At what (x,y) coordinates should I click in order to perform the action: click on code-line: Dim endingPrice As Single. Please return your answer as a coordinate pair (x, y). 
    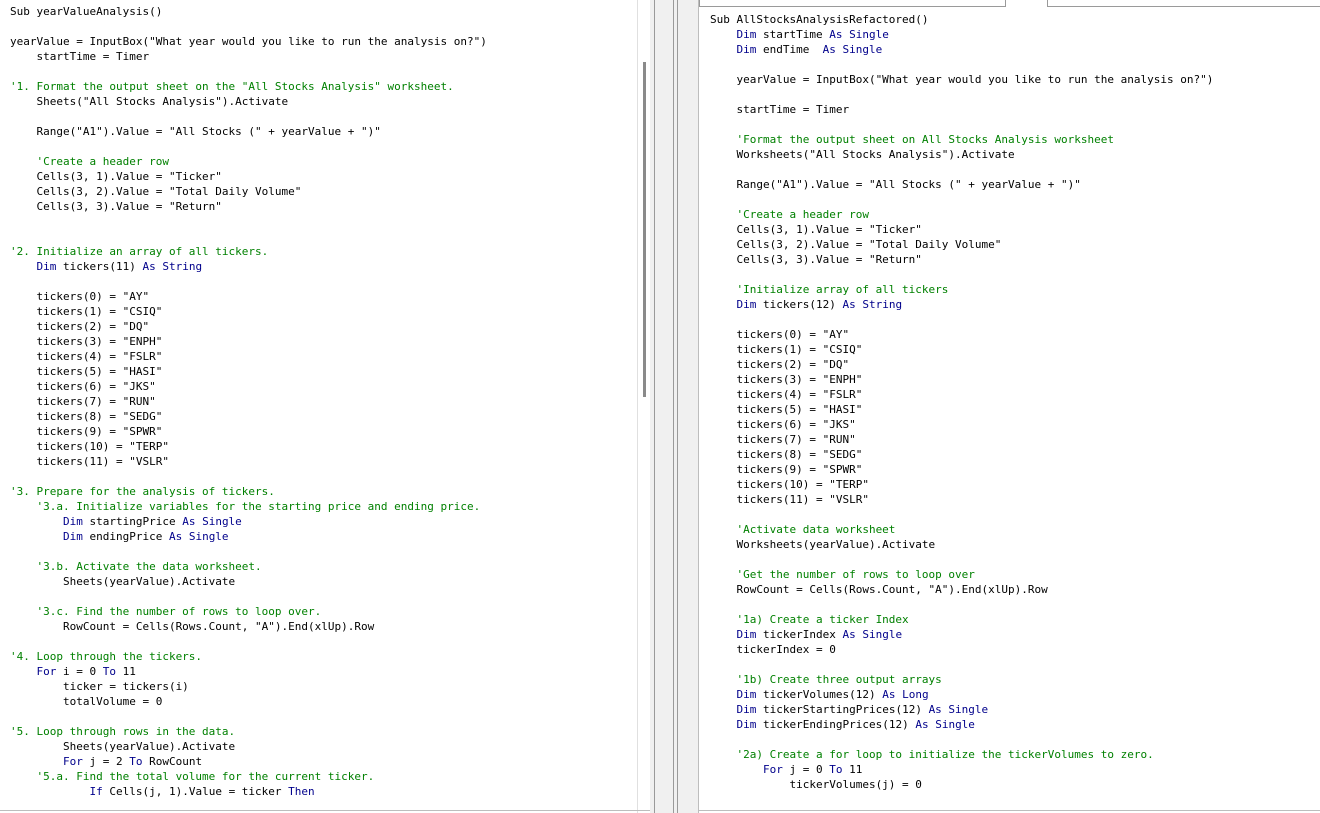
    Looking at the image, I should click on (119, 536).